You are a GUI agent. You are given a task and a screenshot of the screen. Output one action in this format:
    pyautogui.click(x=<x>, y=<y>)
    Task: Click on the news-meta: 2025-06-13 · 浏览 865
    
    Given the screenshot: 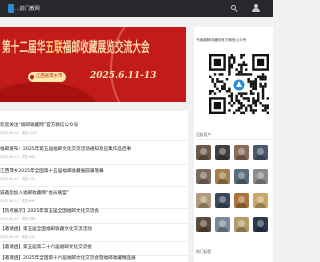 What is the action you would take?
    pyautogui.click(x=18, y=157)
    